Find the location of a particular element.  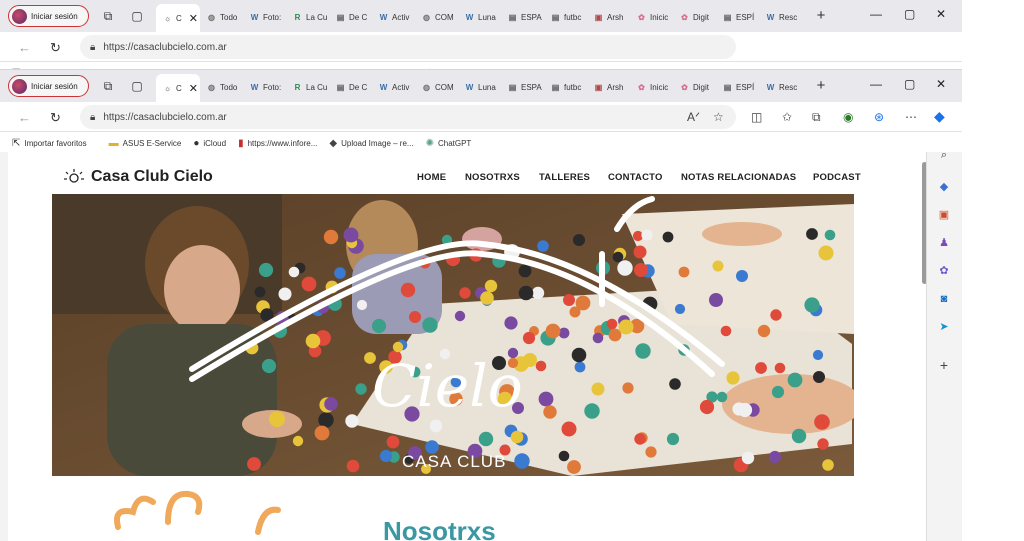

tab-label: La Cu is located at coordinates (317, 17).